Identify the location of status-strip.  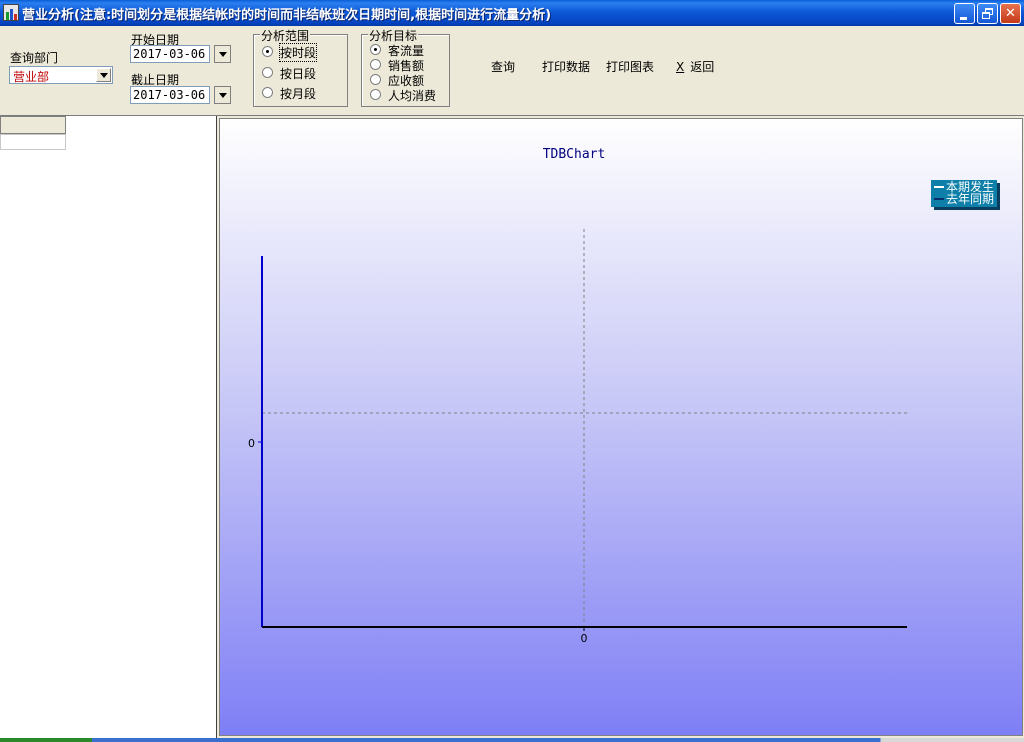
(512, 740).